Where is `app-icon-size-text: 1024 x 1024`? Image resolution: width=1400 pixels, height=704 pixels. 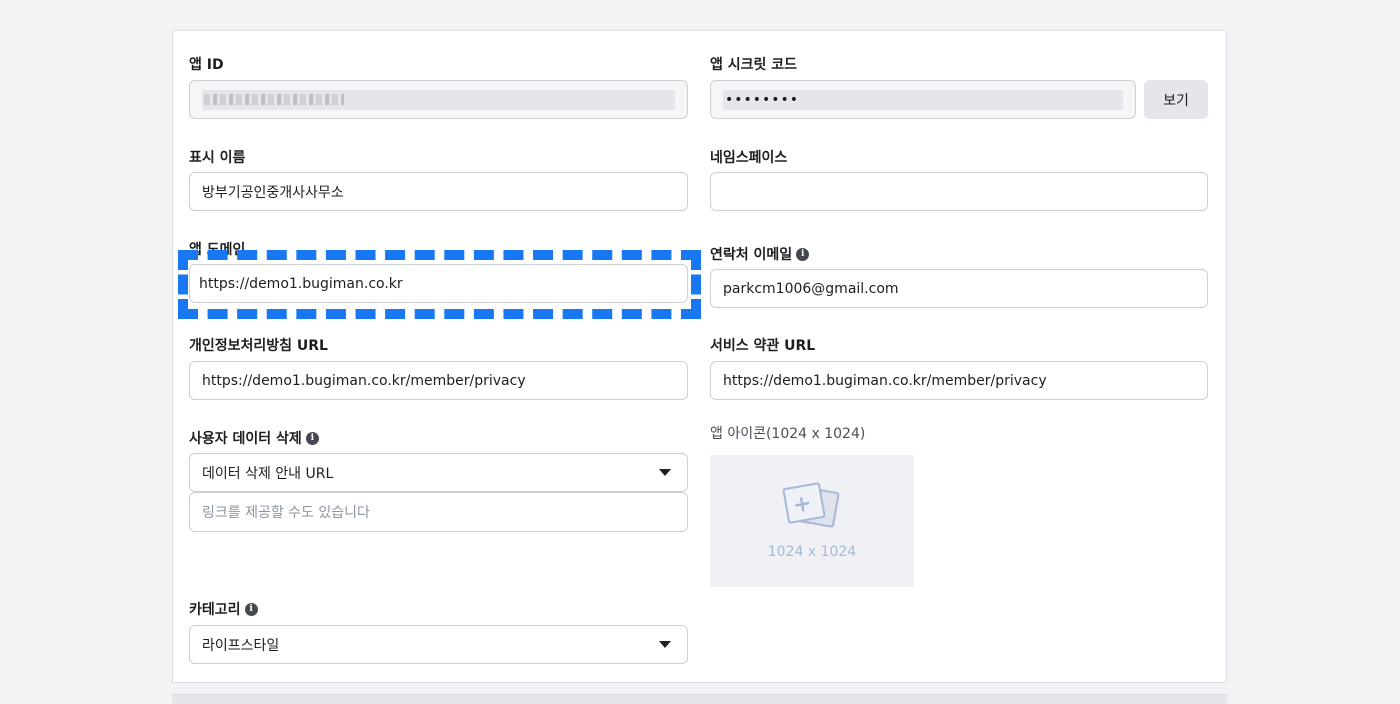 app-icon-size-text: 1024 x 1024 is located at coordinates (812, 552).